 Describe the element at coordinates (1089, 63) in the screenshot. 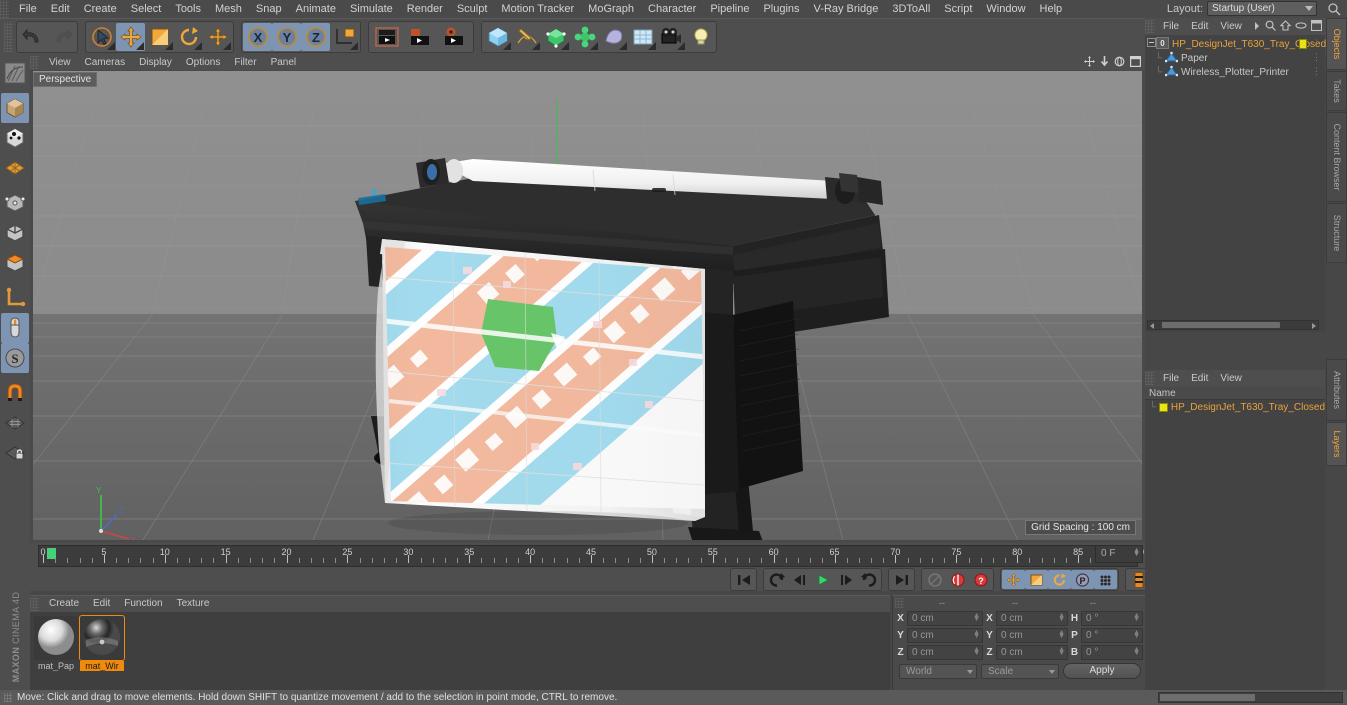

I see `pan-icon` at that location.